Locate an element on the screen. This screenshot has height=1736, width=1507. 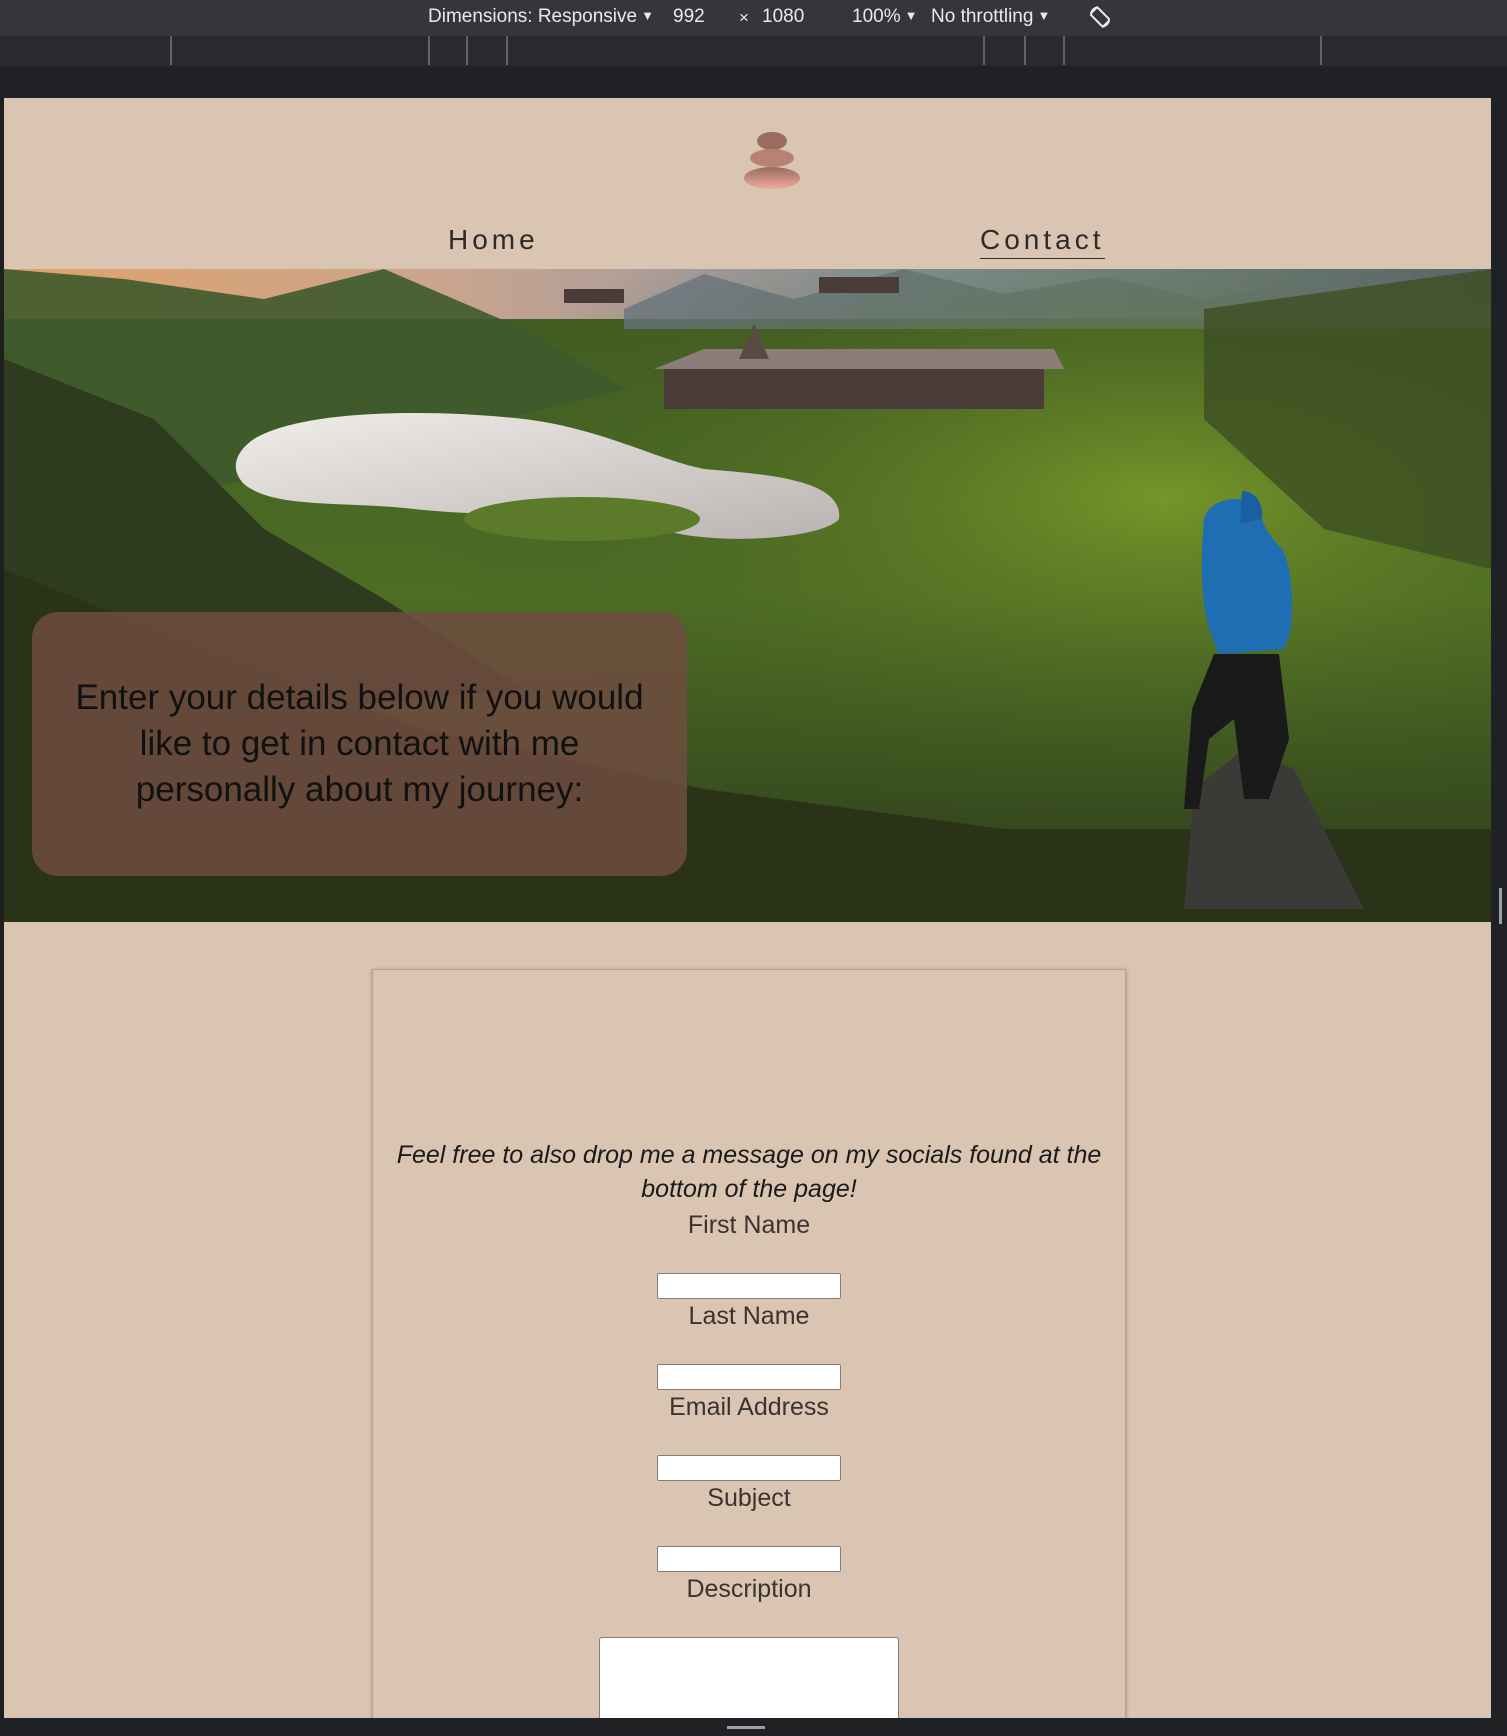
subject-input is located at coordinates (749, 1559).